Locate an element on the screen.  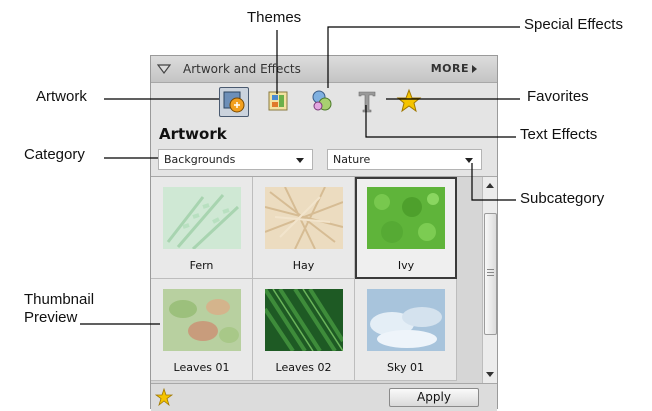
thumbnail-sky-01: Sky 01 is located at coordinates (406, 330).